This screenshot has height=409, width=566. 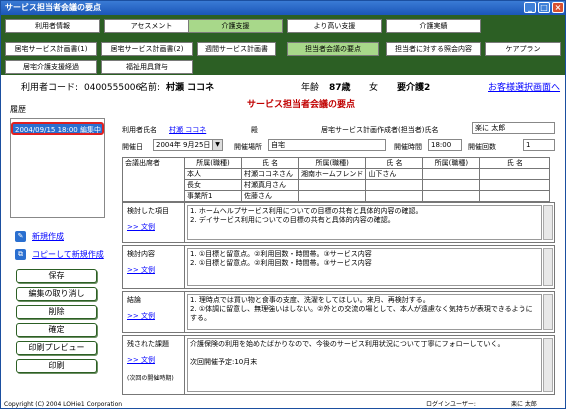 I want to click on history-item: 2004/09/15 18:00 編集中, so click(x=57, y=128).